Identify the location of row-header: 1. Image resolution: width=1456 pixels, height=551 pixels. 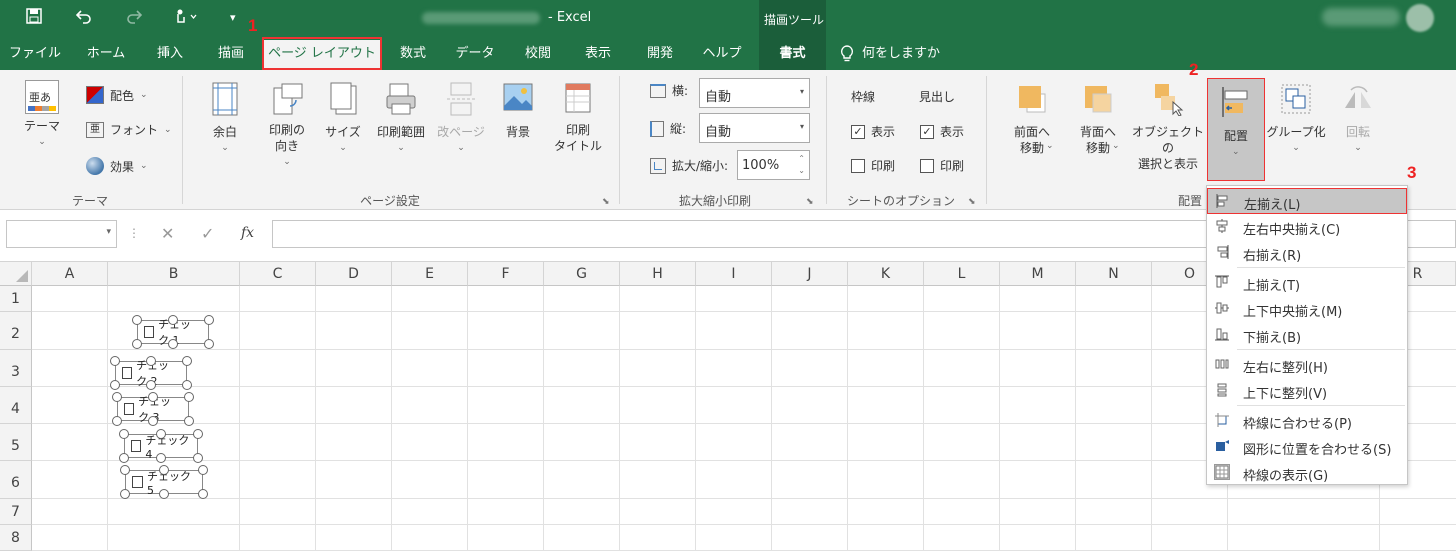
(16, 299).